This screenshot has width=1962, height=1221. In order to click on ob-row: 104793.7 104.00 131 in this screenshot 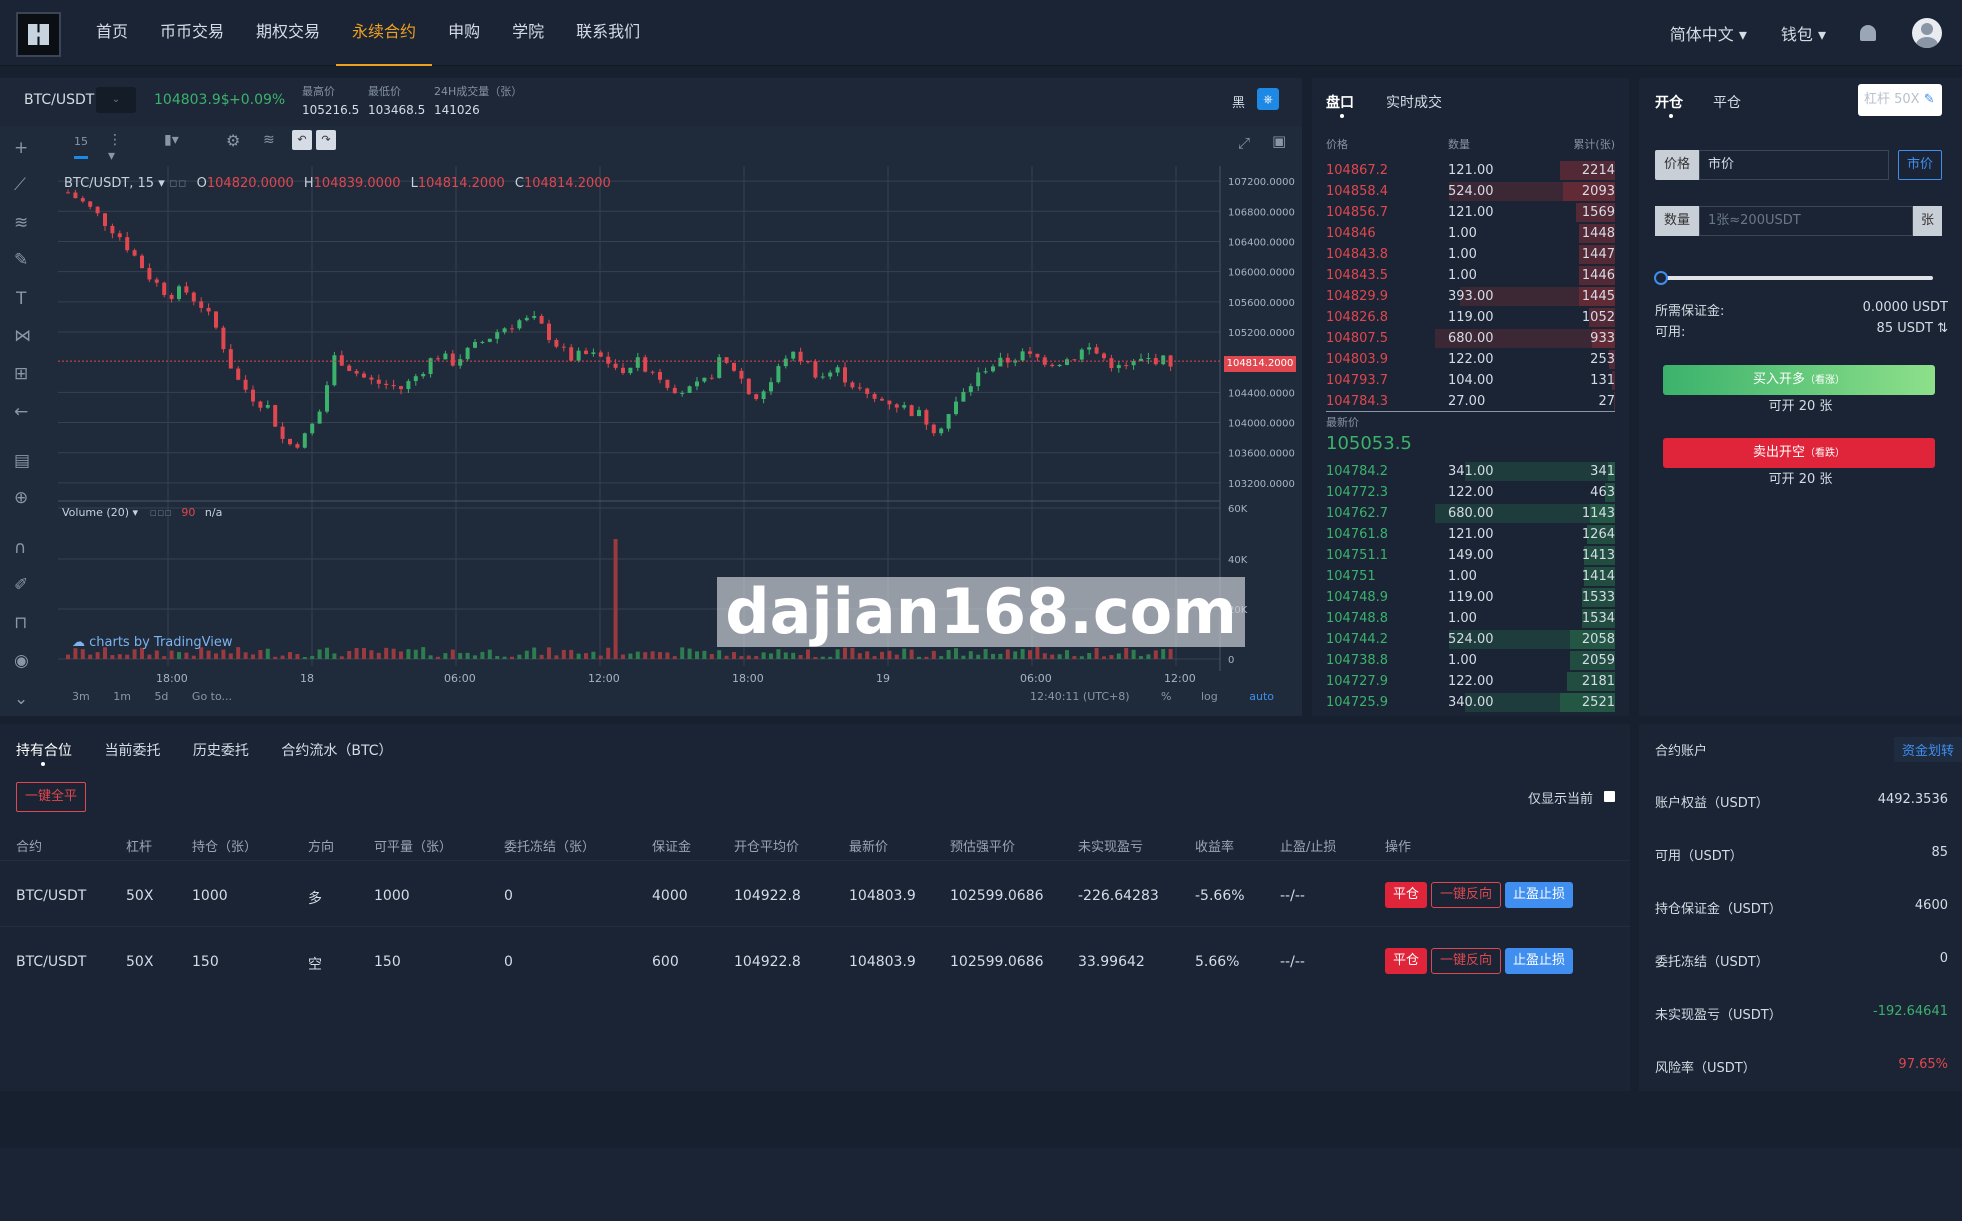, I will do `click(1470, 380)`.